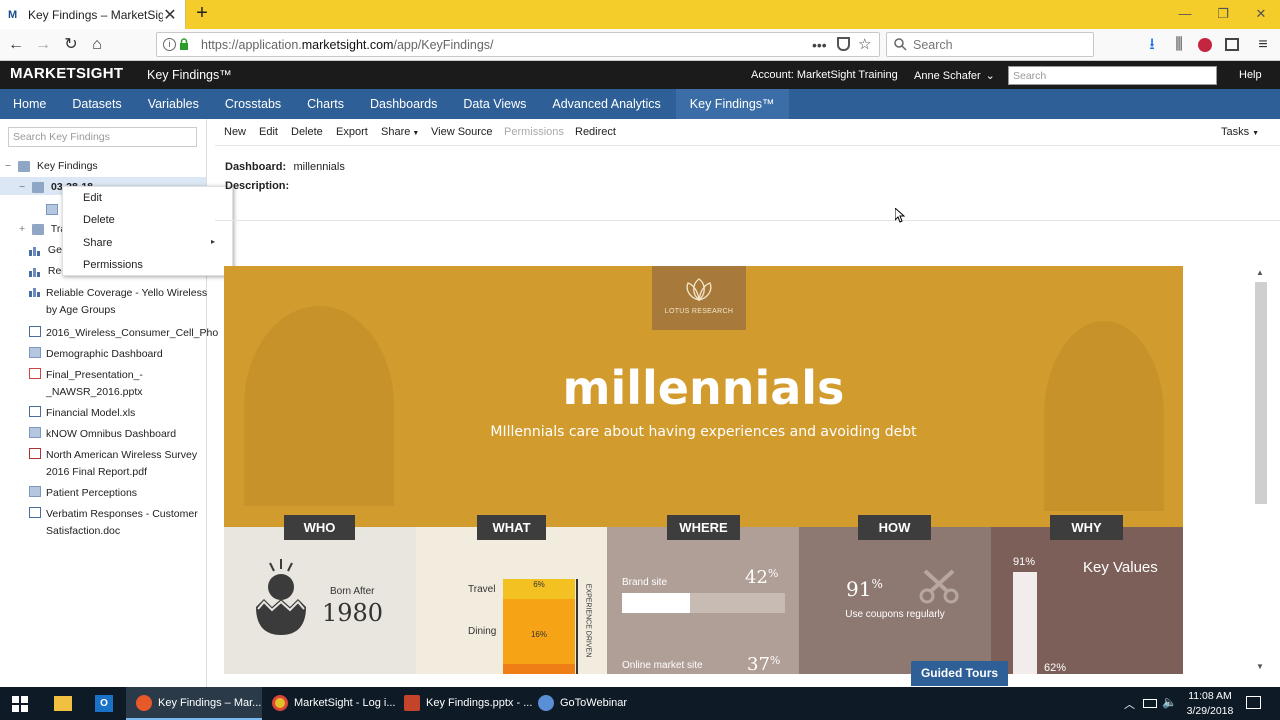 Image resolution: width=1280 pixels, height=720 pixels. I want to click on notifications-icon, so click(1253, 702).